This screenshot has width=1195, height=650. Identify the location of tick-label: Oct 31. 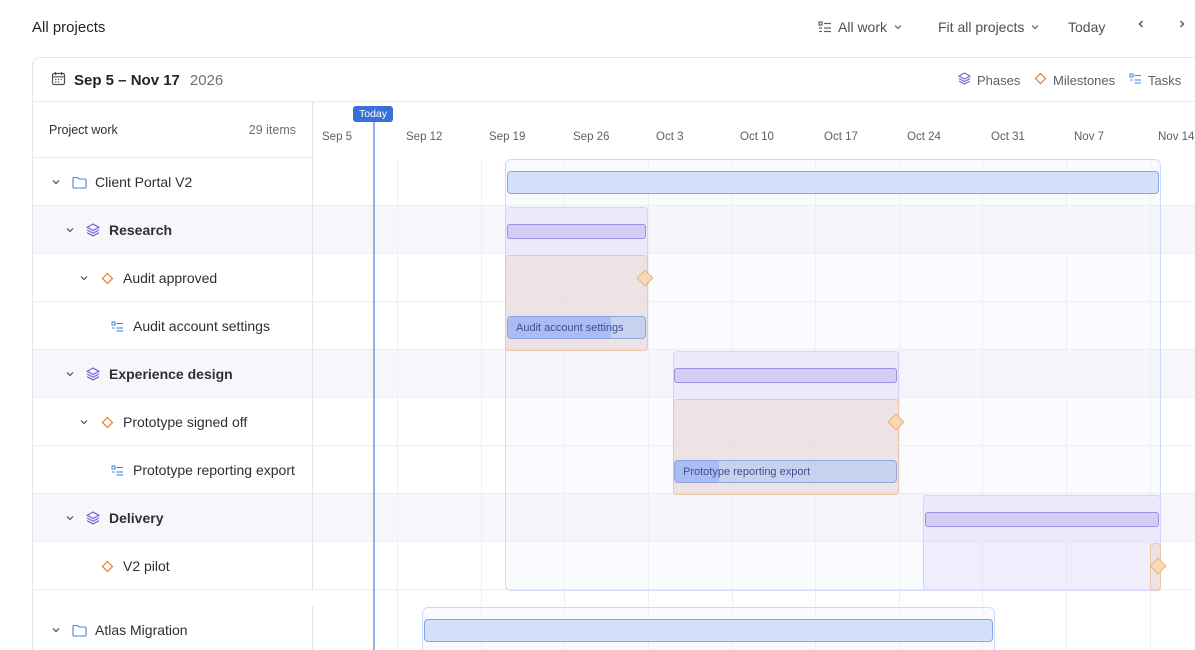
(1008, 137).